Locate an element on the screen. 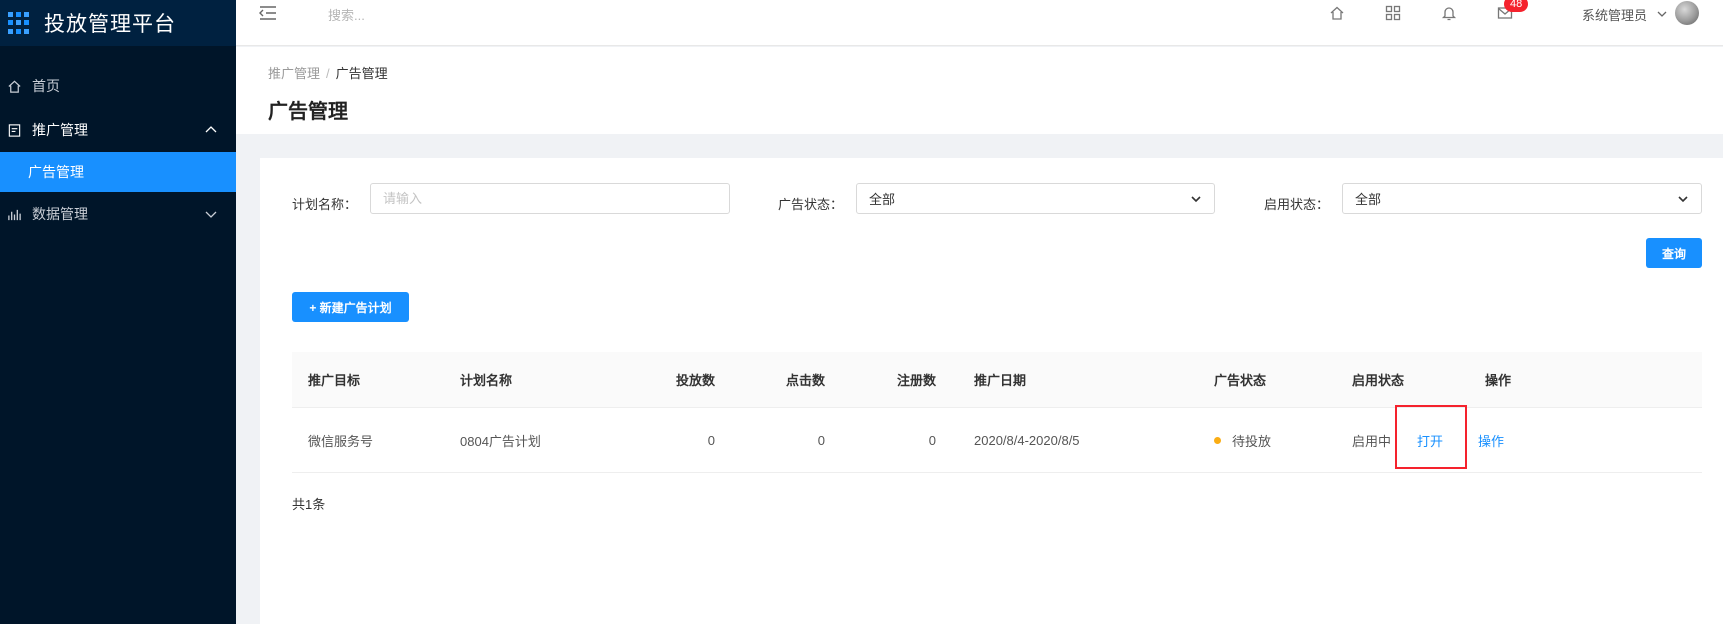 The width and height of the screenshot is (1723, 624). sidebar-item-data-management: 数据管理 is located at coordinates (118, 214).